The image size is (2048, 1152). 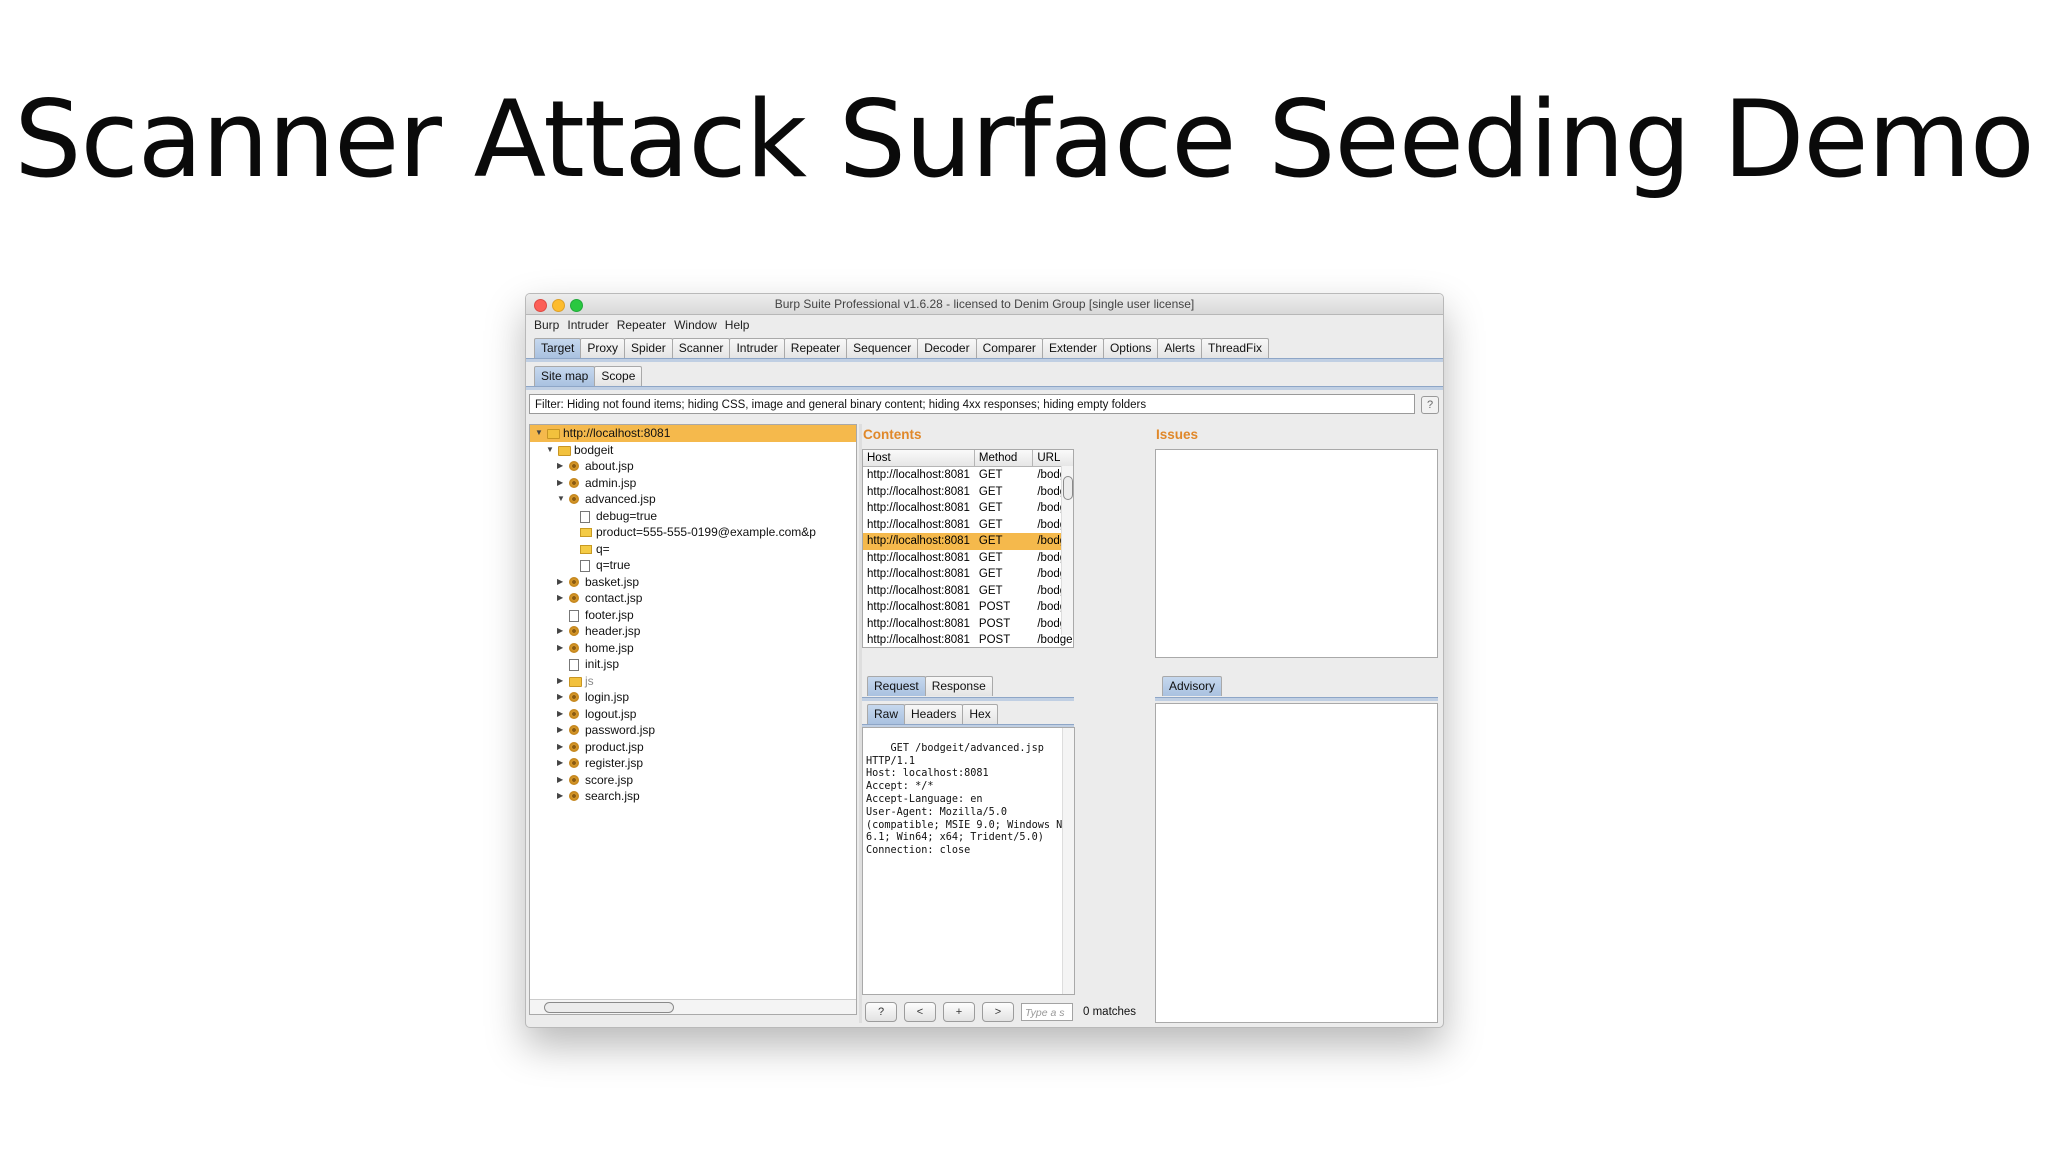 I want to click on tree-node: ▶ header.jsp, so click(x=693, y=631).